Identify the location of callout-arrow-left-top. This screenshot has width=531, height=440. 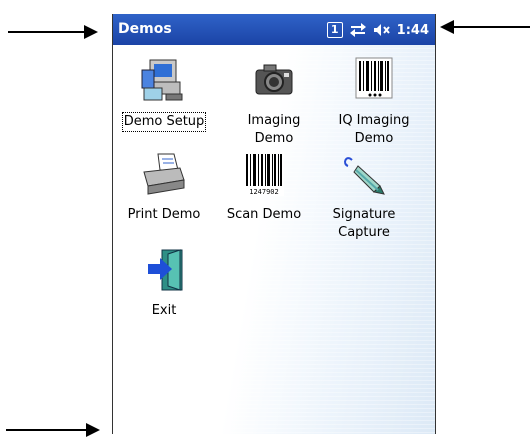
(53, 32).